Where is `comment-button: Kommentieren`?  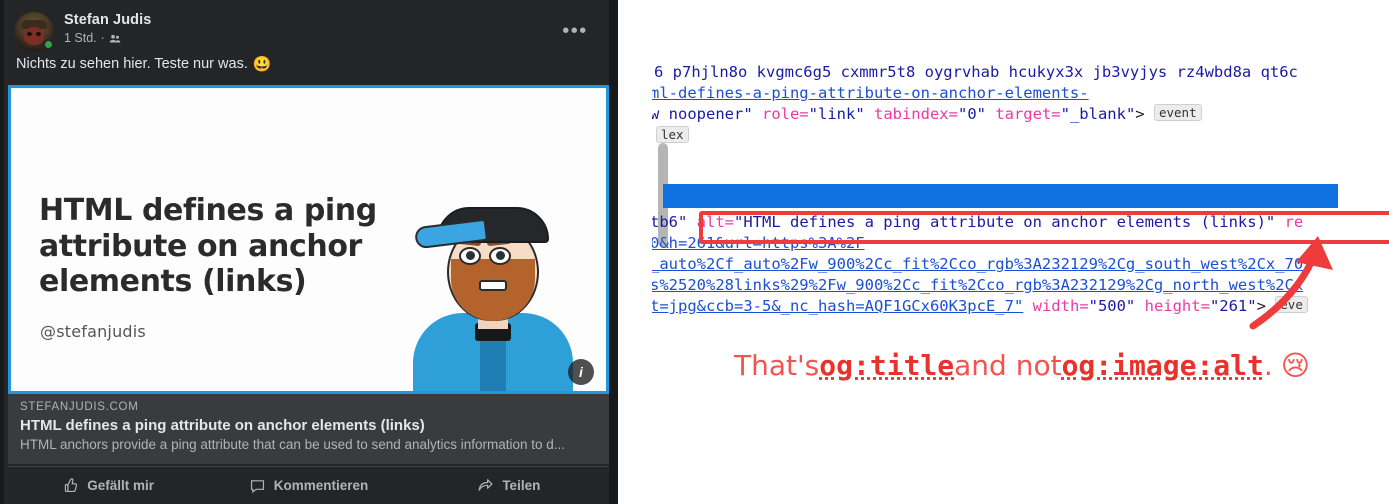
comment-button: Kommentieren is located at coordinates (308, 485).